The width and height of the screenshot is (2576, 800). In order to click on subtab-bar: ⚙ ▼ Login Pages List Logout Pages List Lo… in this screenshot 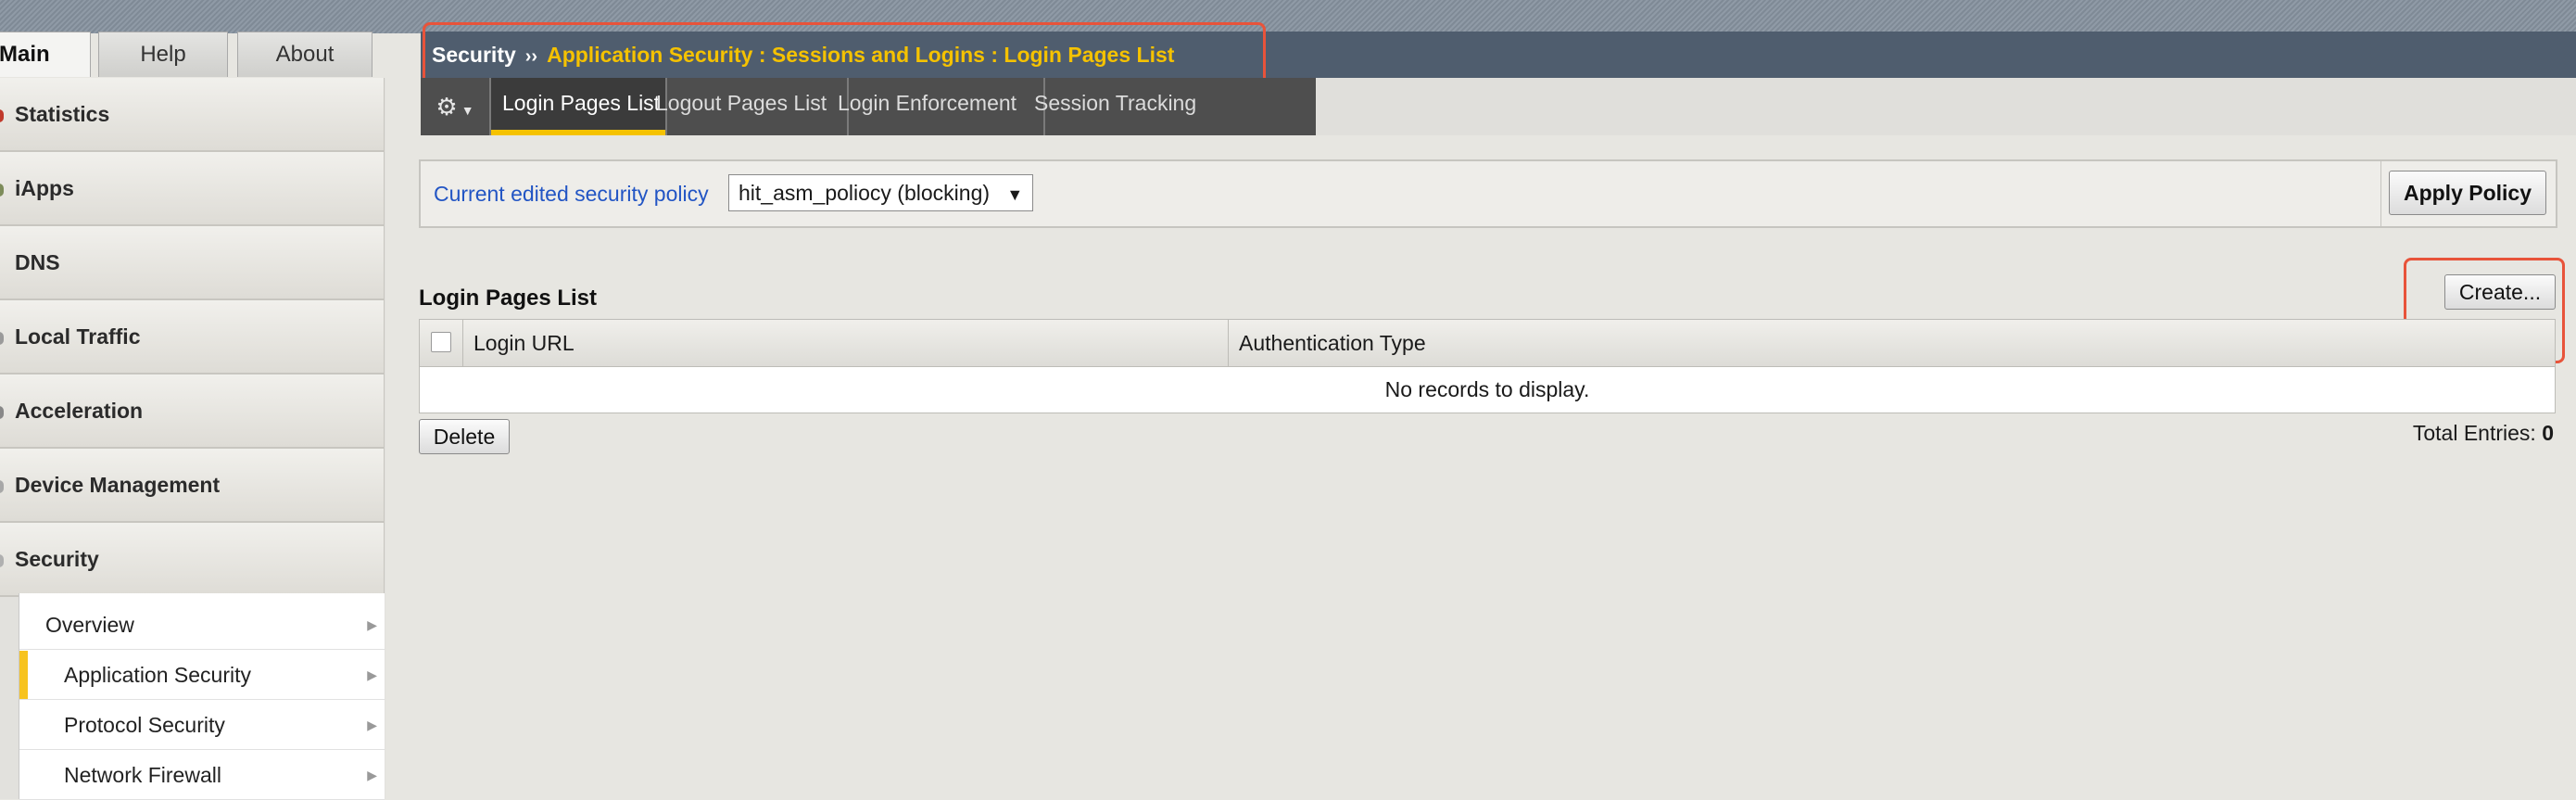, I will do `click(868, 107)`.